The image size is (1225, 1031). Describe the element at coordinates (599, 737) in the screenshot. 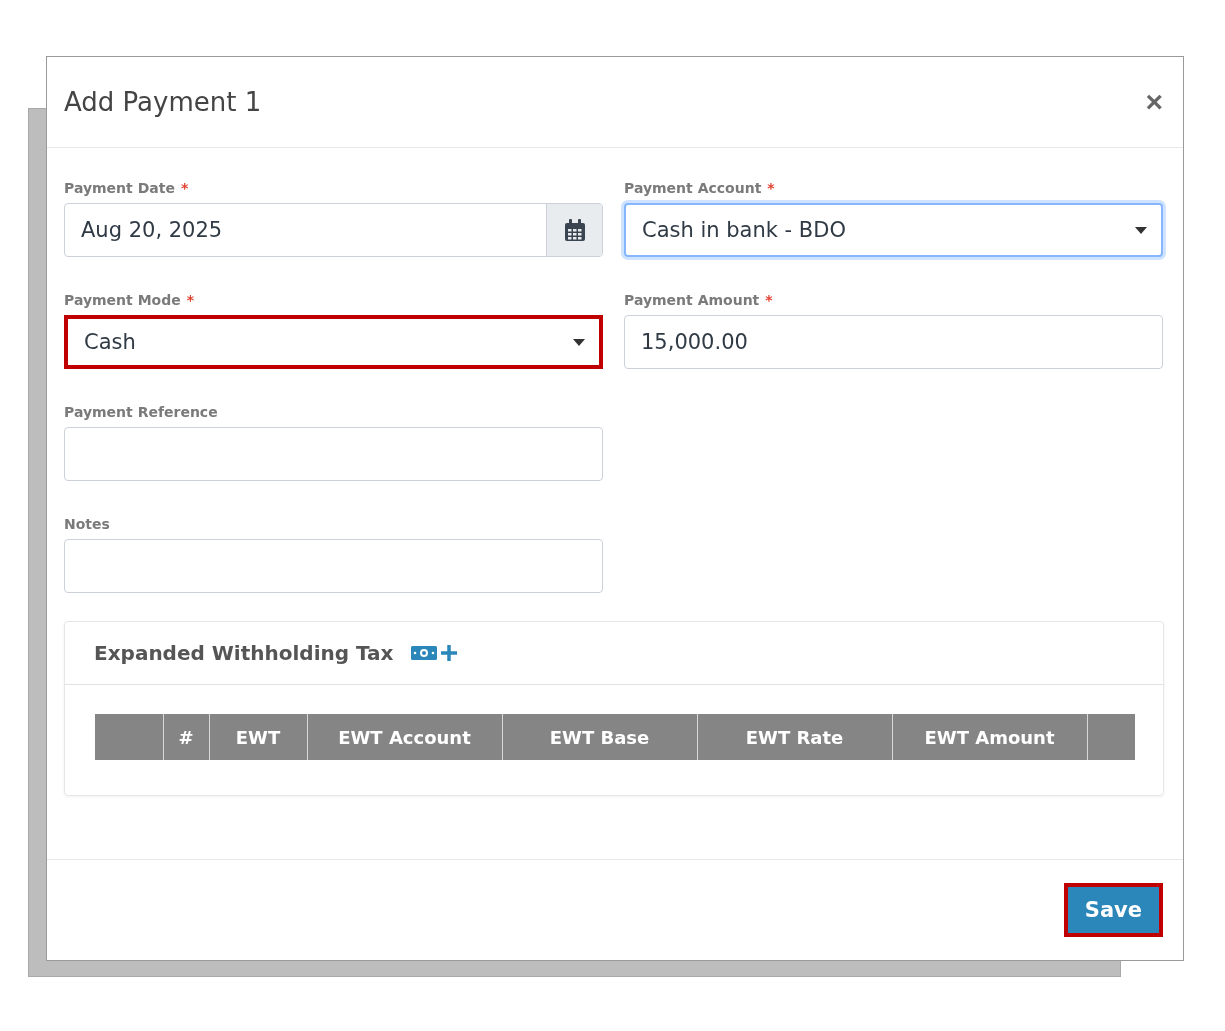

I see `column-header: EWT Base` at that location.